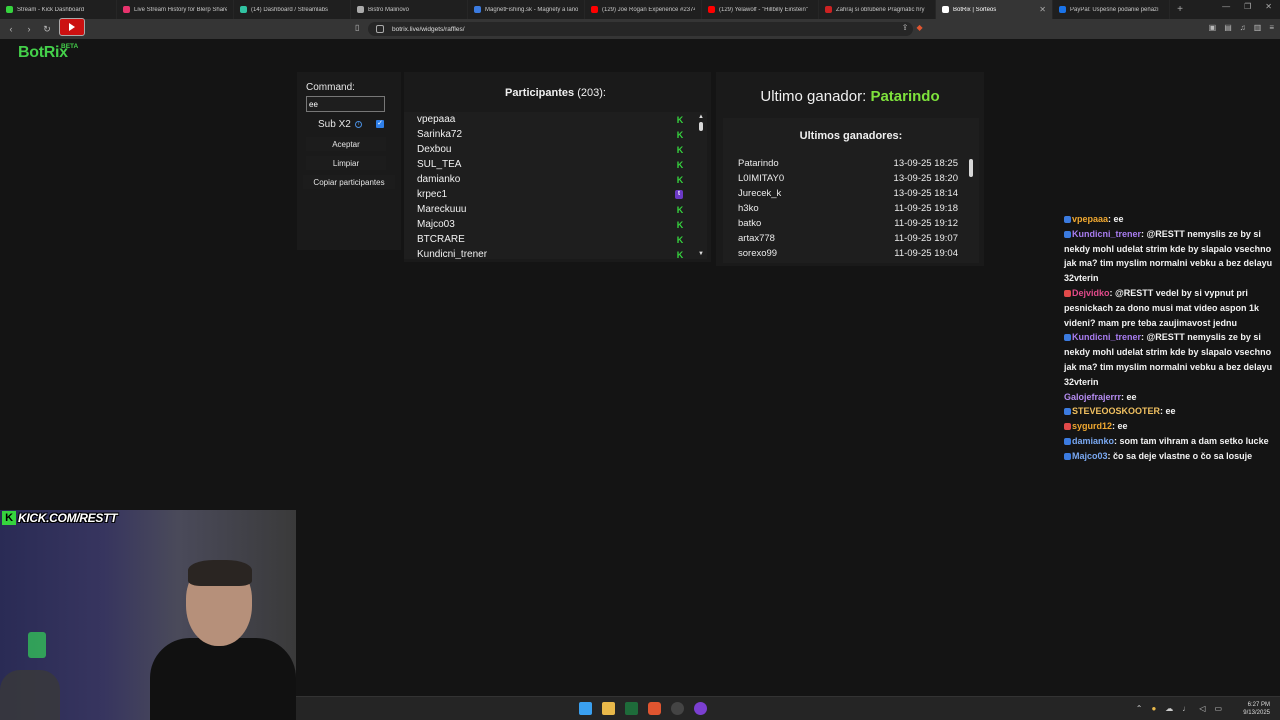 This screenshot has height=720, width=1280. What do you see at coordinates (357, 27) in the screenshot?
I see `bookmark-icon: ▯` at bounding box center [357, 27].